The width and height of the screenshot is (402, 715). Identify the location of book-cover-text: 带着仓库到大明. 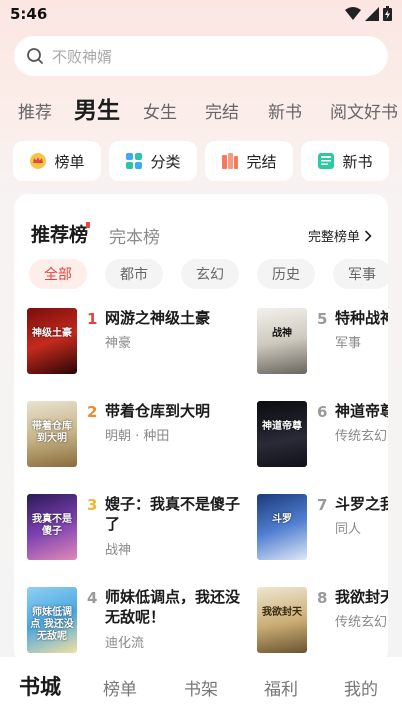
(52, 432).